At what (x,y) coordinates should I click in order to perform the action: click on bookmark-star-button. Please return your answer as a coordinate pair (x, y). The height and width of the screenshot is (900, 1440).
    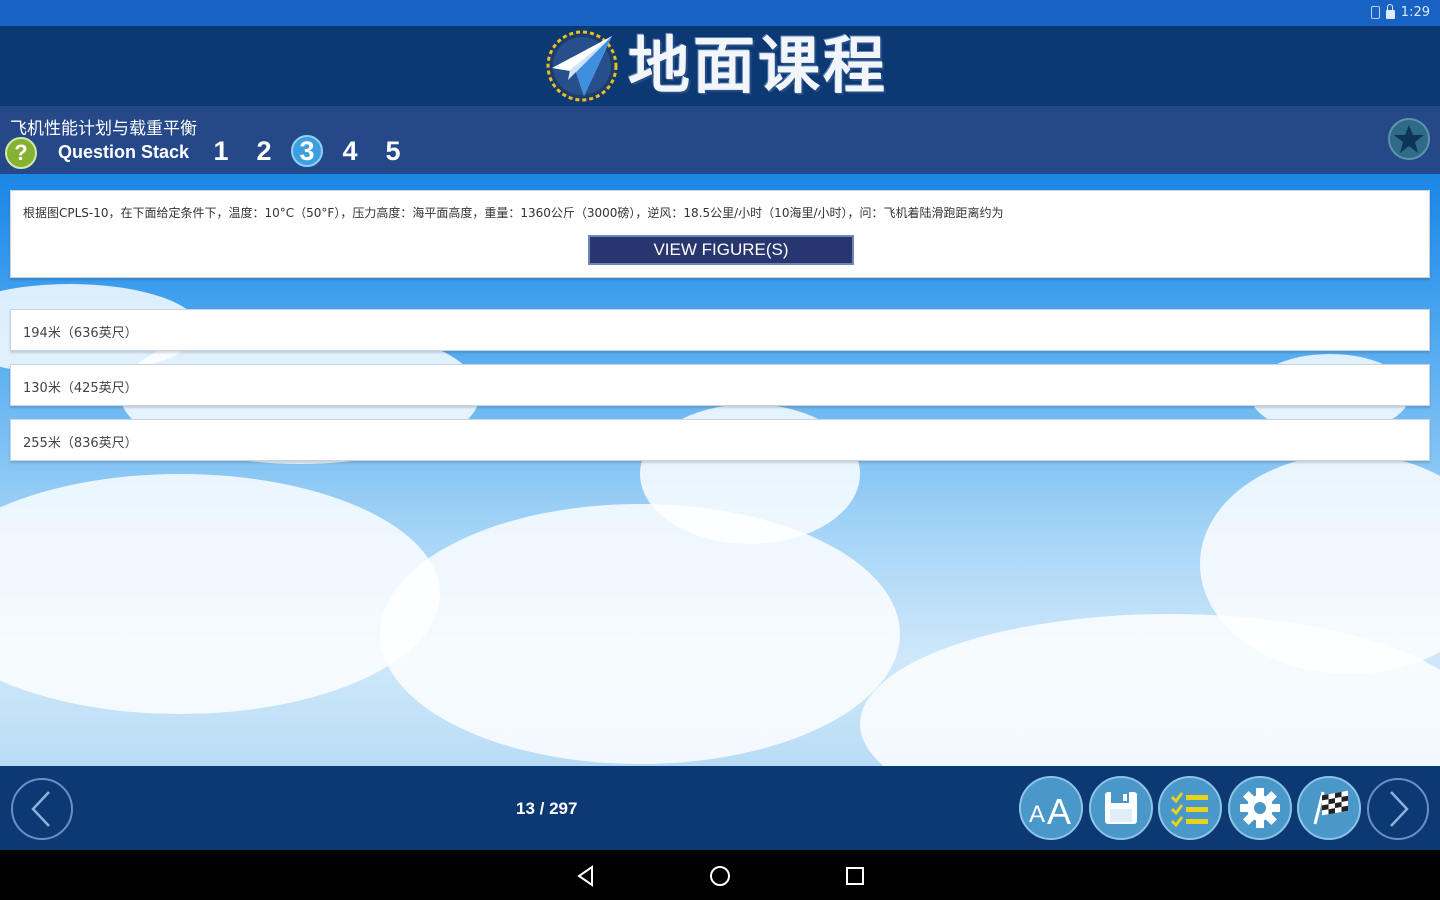
    Looking at the image, I should click on (1409, 139).